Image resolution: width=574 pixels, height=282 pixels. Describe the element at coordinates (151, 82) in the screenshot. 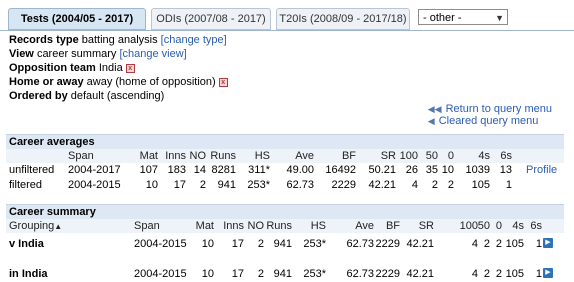

I see `home-away-value: away (home of opposition)` at that location.